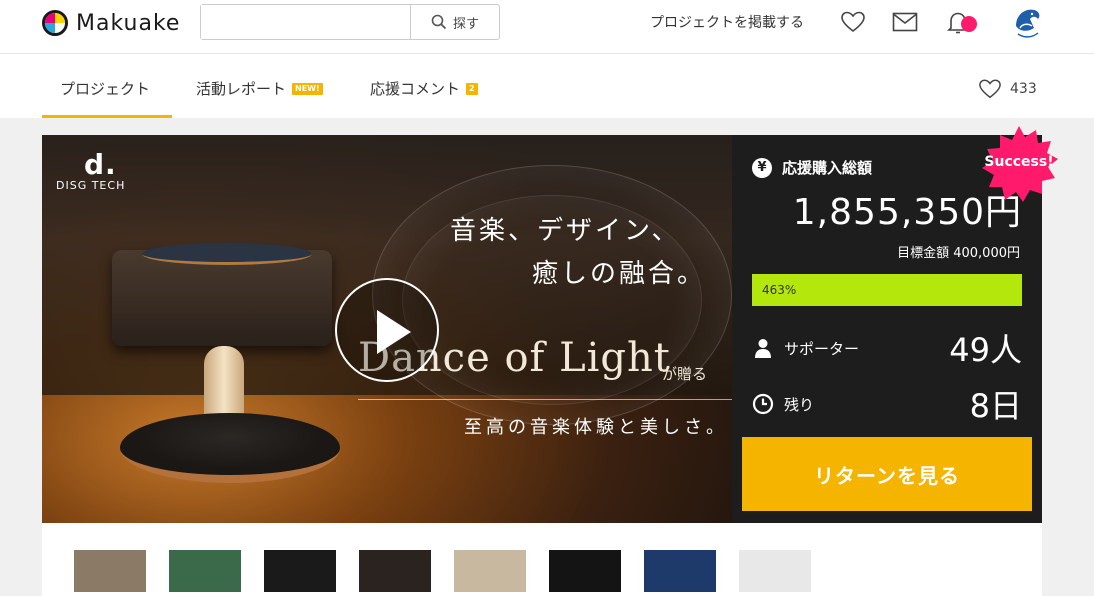 Image resolution: width=1094 pixels, height=596 pixels. What do you see at coordinates (887, 474) in the screenshot?
I see `view-returns-button: リターンを見る` at bounding box center [887, 474].